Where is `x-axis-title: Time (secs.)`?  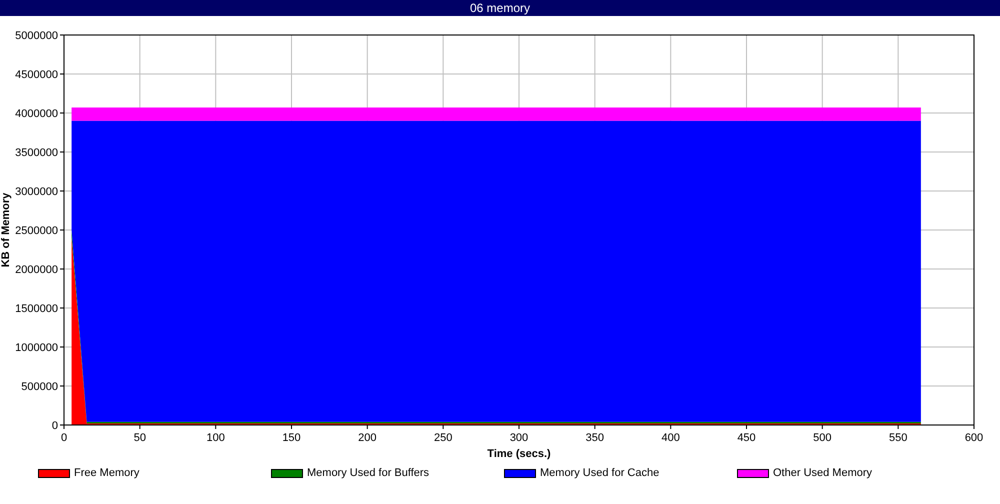 x-axis-title: Time (secs.) is located at coordinates (519, 454).